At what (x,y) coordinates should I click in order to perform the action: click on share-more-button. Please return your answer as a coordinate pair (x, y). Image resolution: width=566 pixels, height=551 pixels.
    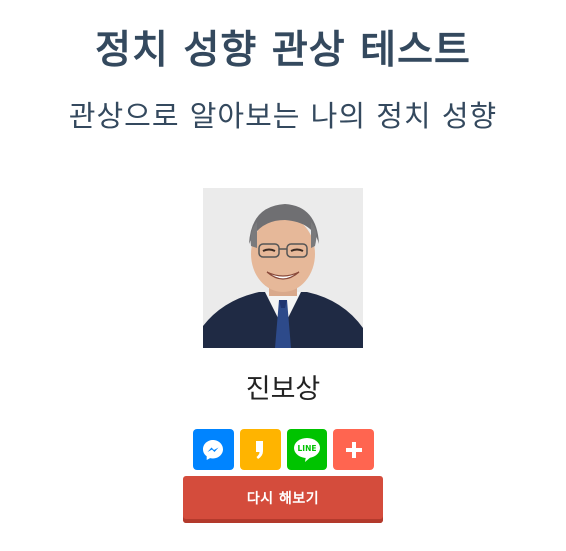
    Looking at the image, I should click on (353, 449).